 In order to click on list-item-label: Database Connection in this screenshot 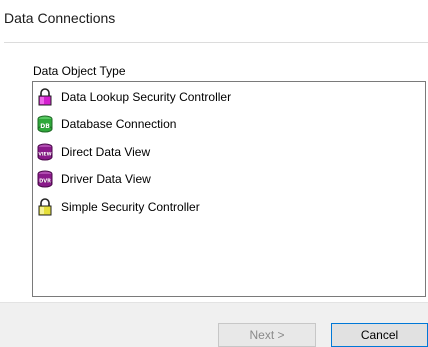, I will do `click(119, 124)`.